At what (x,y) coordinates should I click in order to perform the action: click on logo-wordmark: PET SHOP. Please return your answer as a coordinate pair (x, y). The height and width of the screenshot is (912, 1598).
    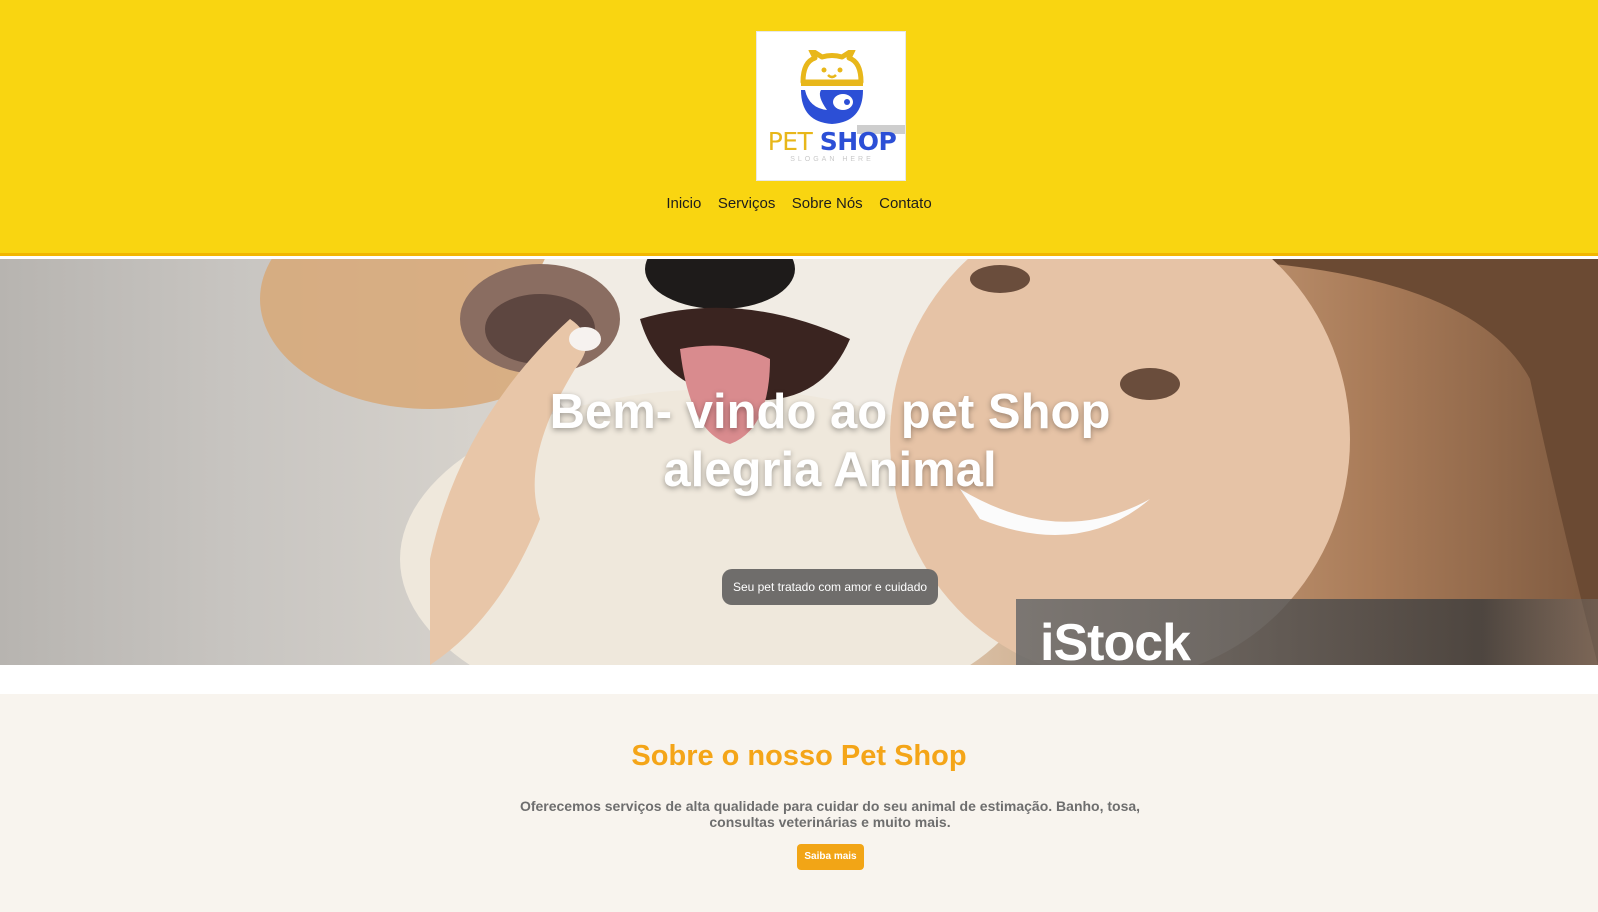
    Looking at the image, I should click on (832, 141).